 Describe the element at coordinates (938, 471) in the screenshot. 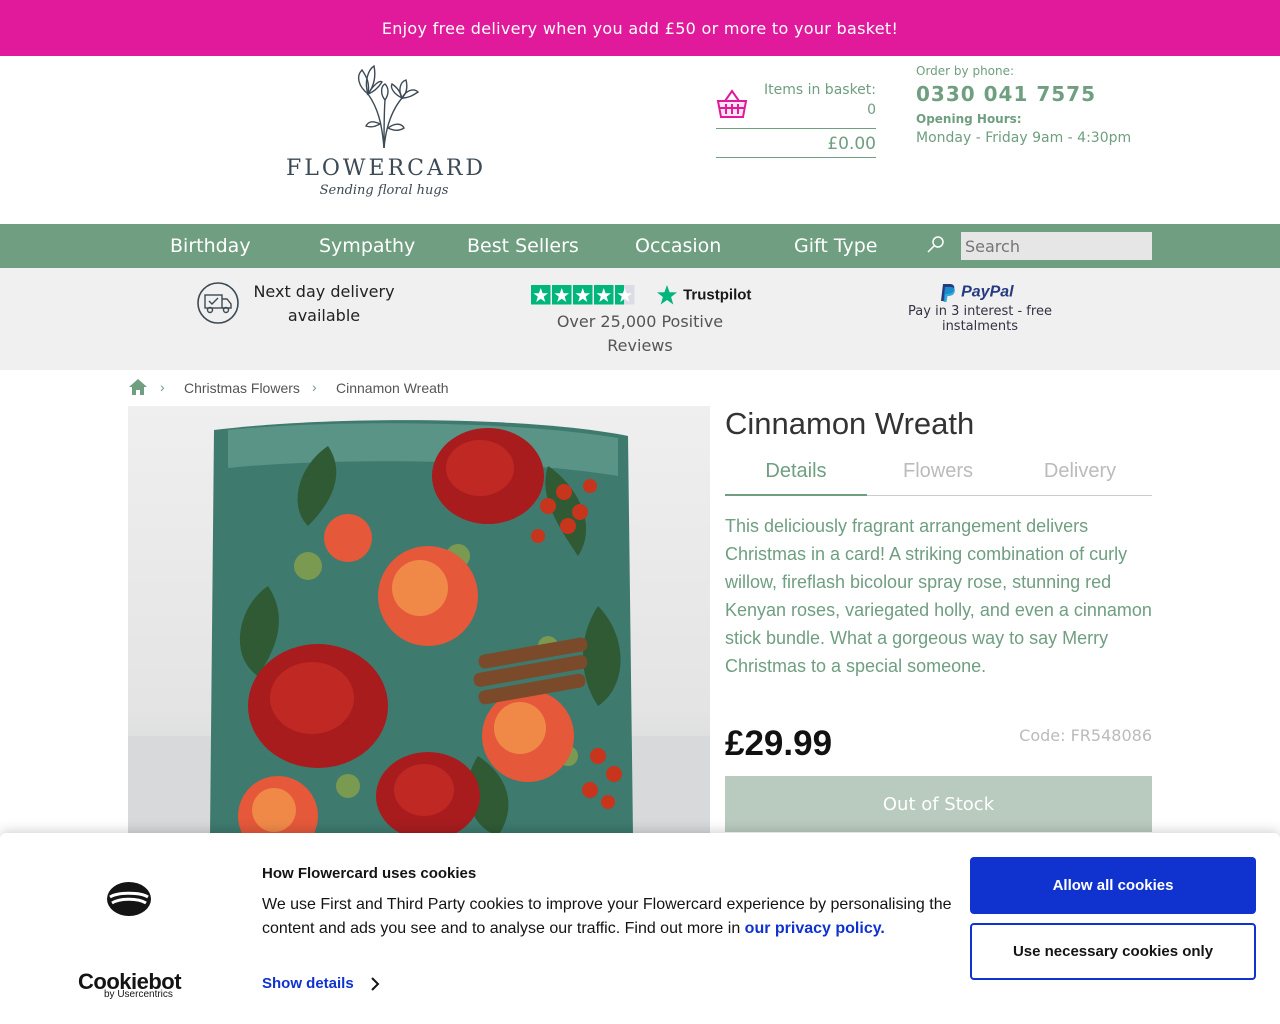

I see `tab-flowers: Flowers` at that location.